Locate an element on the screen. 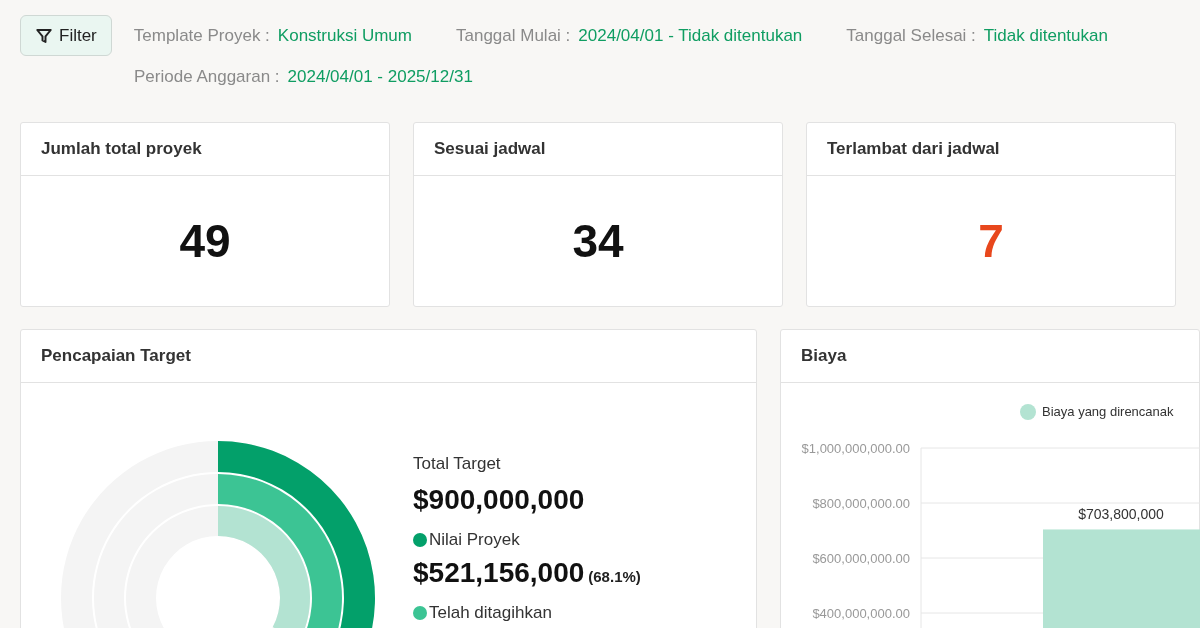  axis-label: $1,000,000,000.00 is located at coordinates (855, 448).